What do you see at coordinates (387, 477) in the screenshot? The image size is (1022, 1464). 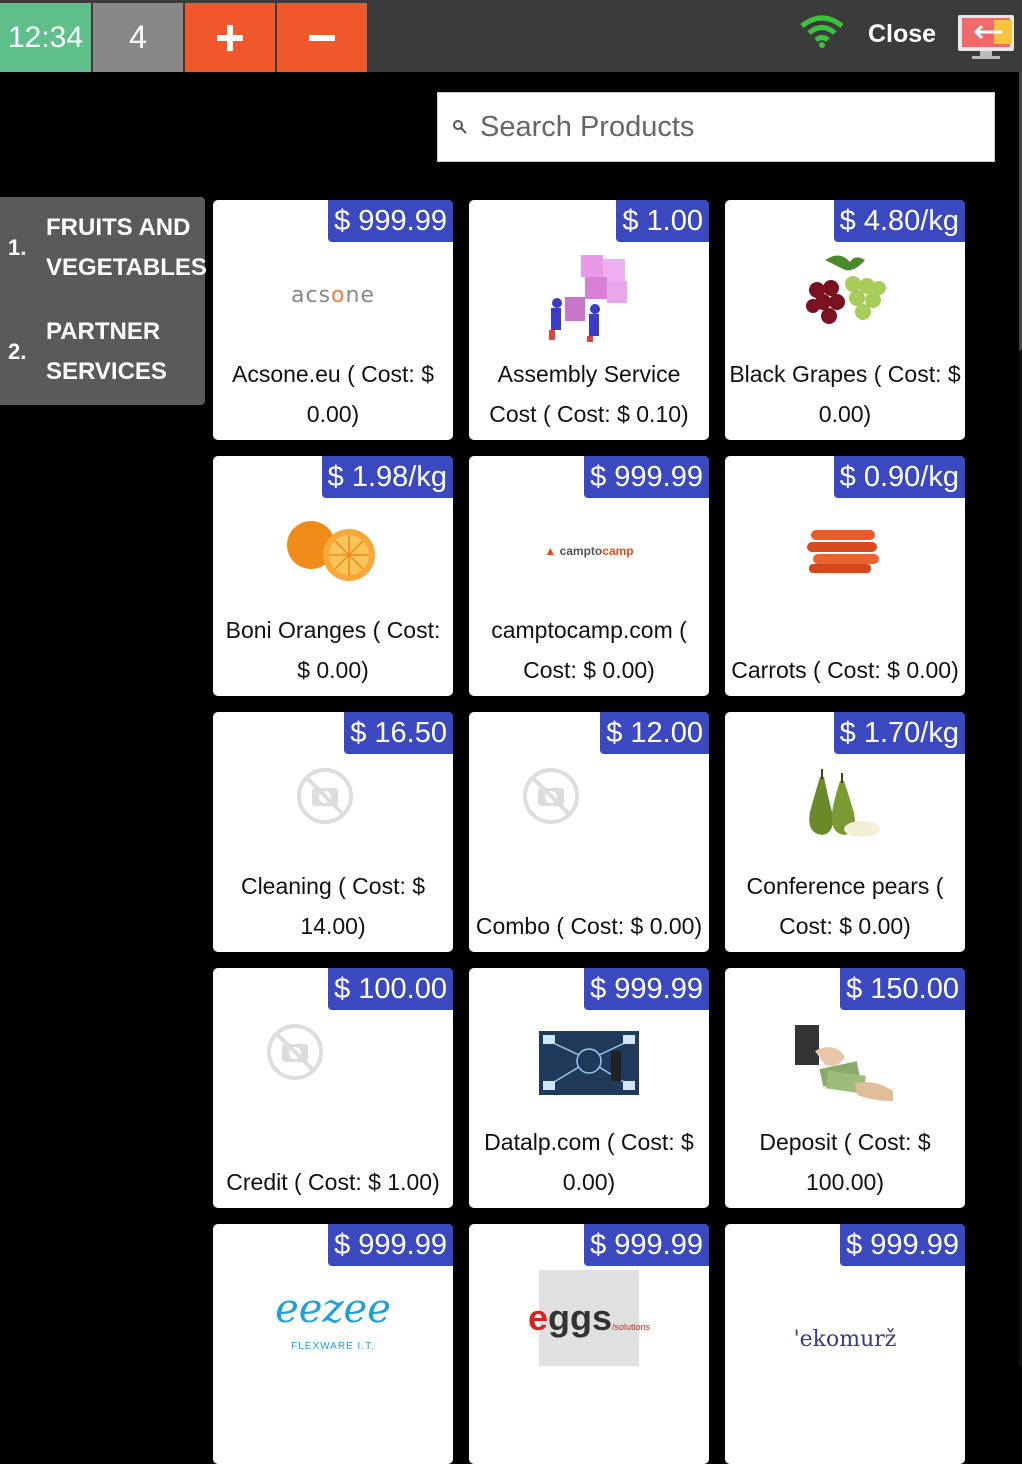 I see `price-badge: $ 1.98/kg` at bounding box center [387, 477].